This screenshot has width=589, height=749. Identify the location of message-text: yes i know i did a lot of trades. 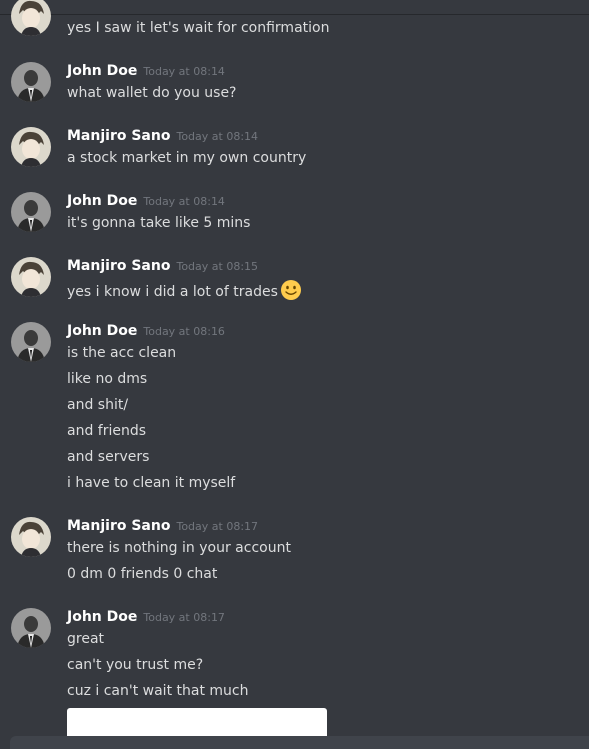
(172, 292).